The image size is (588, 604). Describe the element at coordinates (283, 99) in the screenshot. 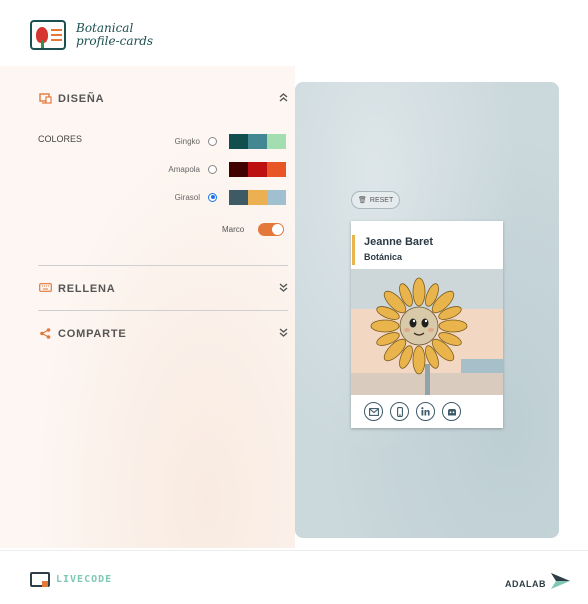

I see `collapse-arrows-icon` at that location.